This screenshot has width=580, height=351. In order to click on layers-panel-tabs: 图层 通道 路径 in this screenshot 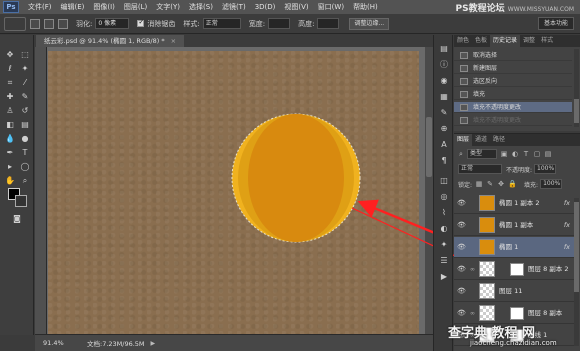, I will do `click(517, 140)`.